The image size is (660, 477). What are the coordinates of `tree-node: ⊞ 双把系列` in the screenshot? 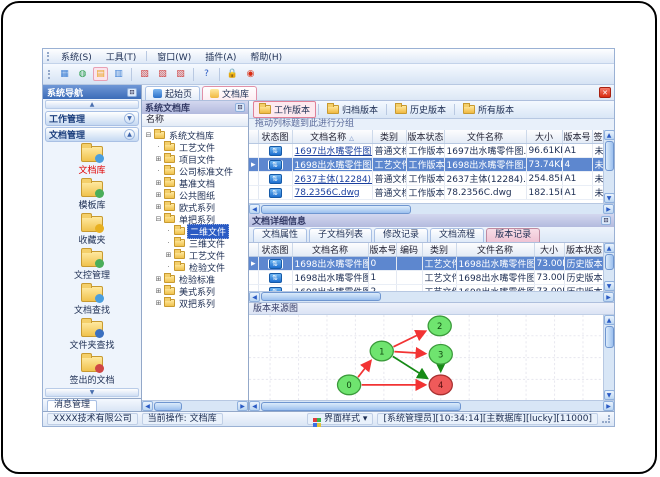 It's located at (196, 303).